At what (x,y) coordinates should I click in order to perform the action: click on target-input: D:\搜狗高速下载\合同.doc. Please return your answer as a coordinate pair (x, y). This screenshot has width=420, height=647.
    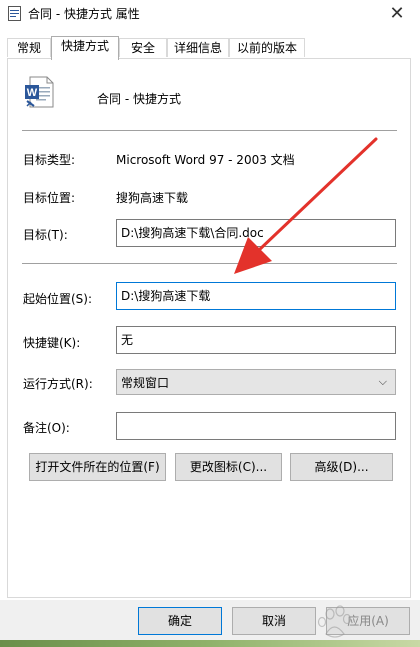
    Looking at the image, I should click on (256, 233).